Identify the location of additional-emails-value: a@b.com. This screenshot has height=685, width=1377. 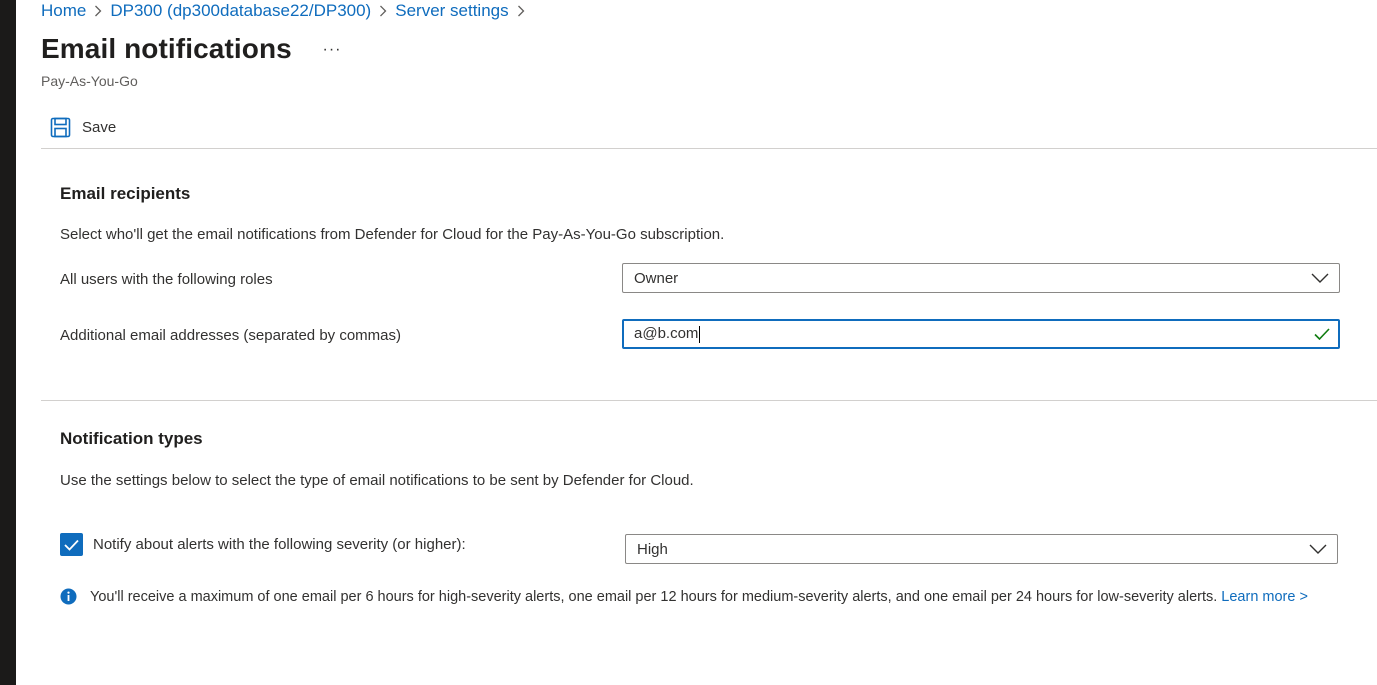
(666, 334).